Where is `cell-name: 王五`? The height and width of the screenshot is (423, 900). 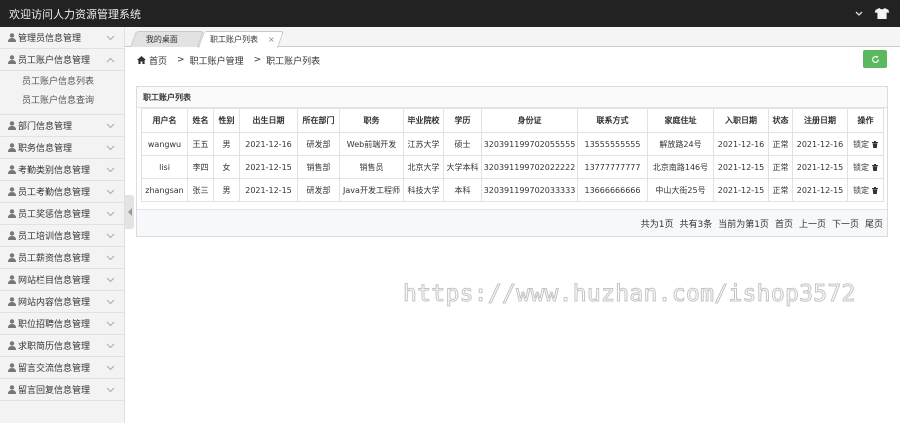
cell-name: 王五 is located at coordinates (200, 144).